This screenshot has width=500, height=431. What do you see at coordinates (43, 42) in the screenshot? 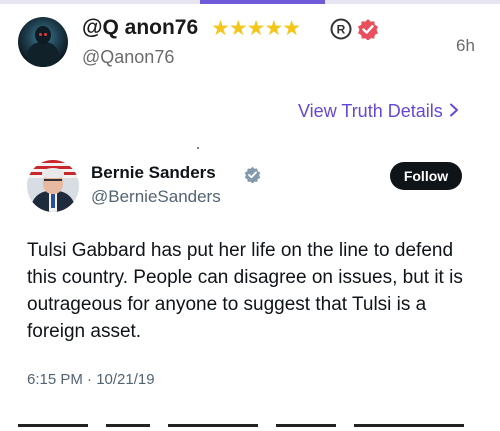
I see `author-avatar` at bounding box center [43, 42].